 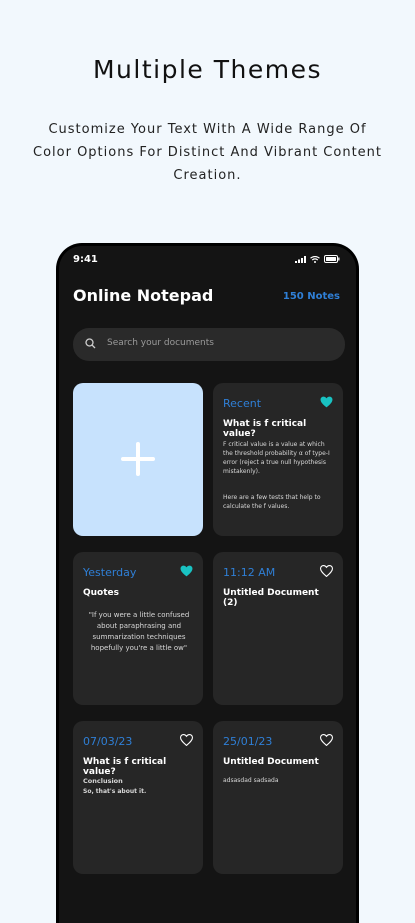 I want to click on note-date: 11:12 AM, so click(x=249, y=572).